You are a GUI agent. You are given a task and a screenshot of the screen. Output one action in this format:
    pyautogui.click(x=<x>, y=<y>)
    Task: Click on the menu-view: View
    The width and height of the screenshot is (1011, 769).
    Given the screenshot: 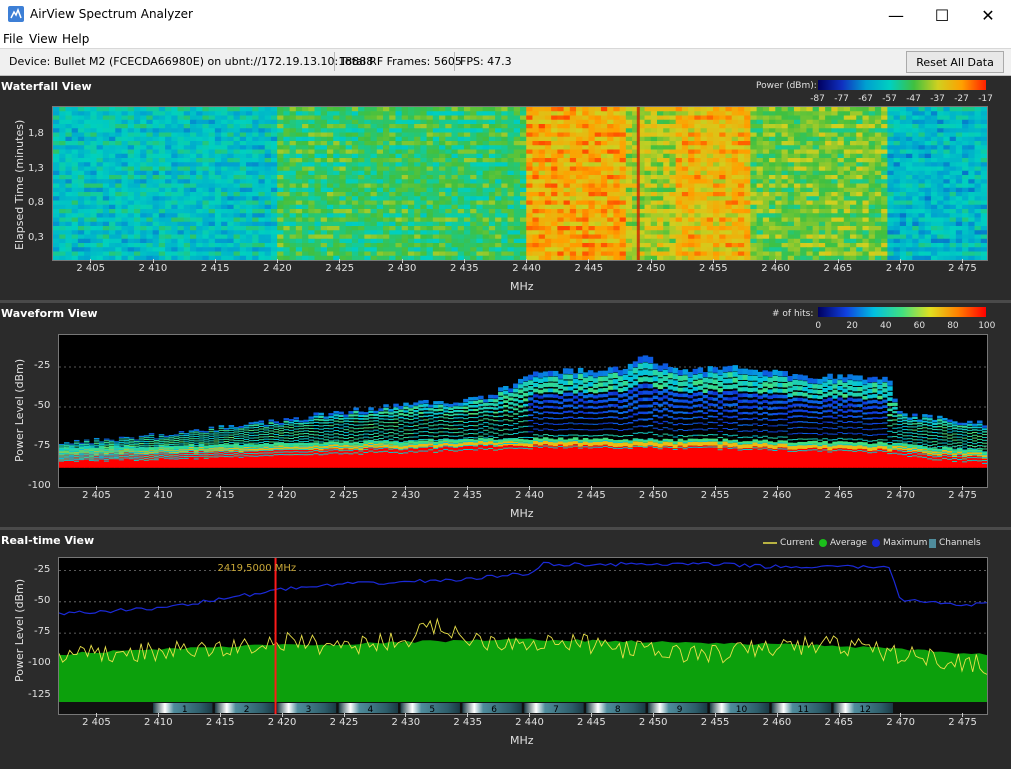 What is the action you would take?
    pyautogui.click(x=43, y=39)
    